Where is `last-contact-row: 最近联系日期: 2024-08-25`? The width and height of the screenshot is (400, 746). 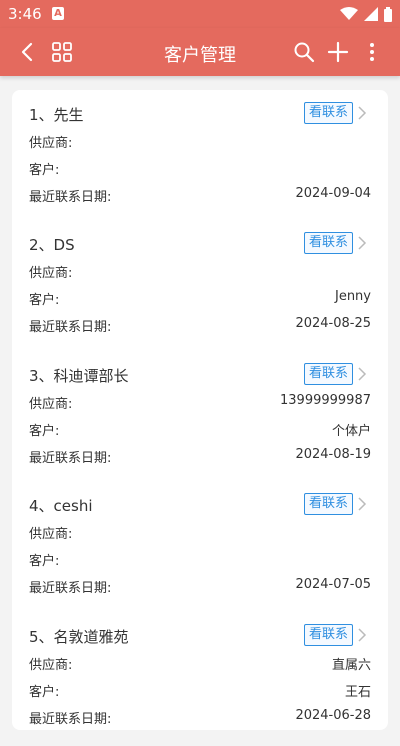 last-contact-row: 最近联系日期: 2024-08-25 is located at coordinates (200, 325).